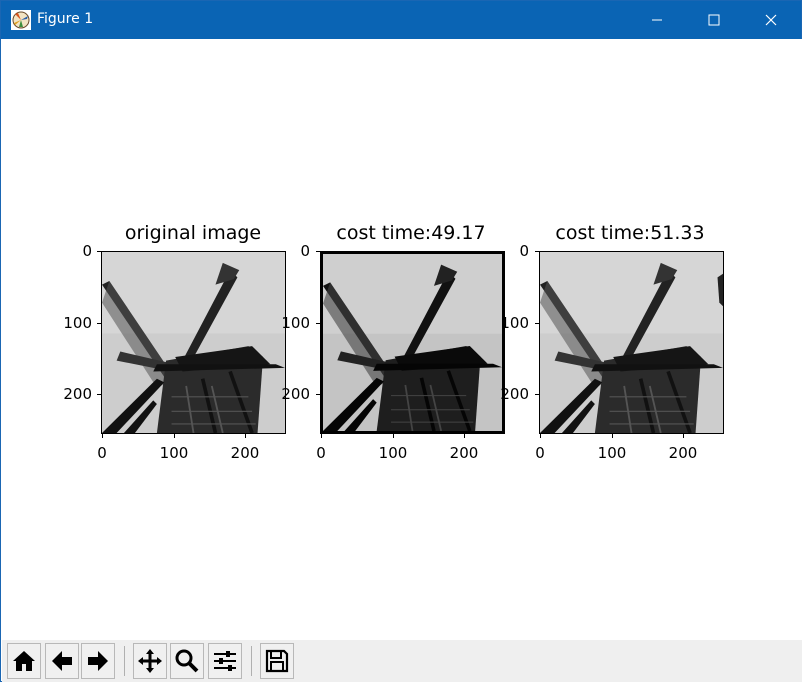  I want to click on move-icon, so click(150, 661).